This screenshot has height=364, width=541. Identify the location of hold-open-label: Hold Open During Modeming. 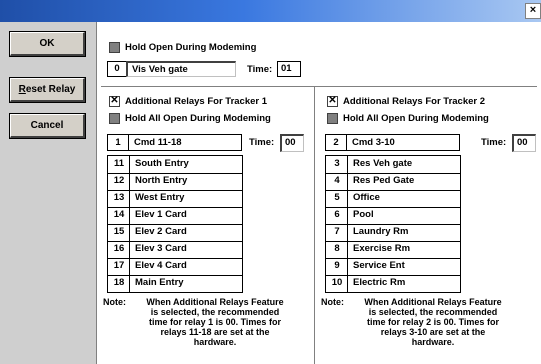
(191, 47).